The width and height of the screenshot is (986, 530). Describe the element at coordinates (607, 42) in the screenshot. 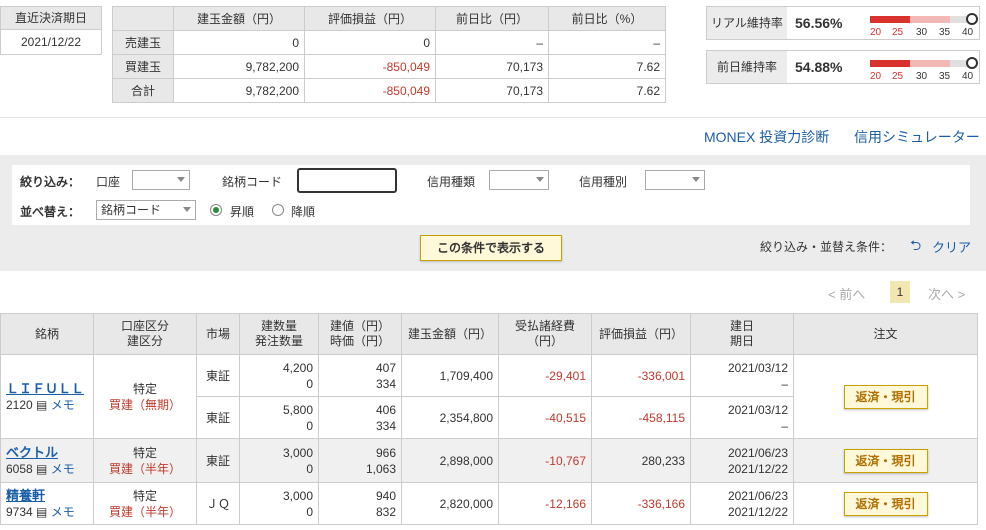

I see `summary-pct: –` at that location.